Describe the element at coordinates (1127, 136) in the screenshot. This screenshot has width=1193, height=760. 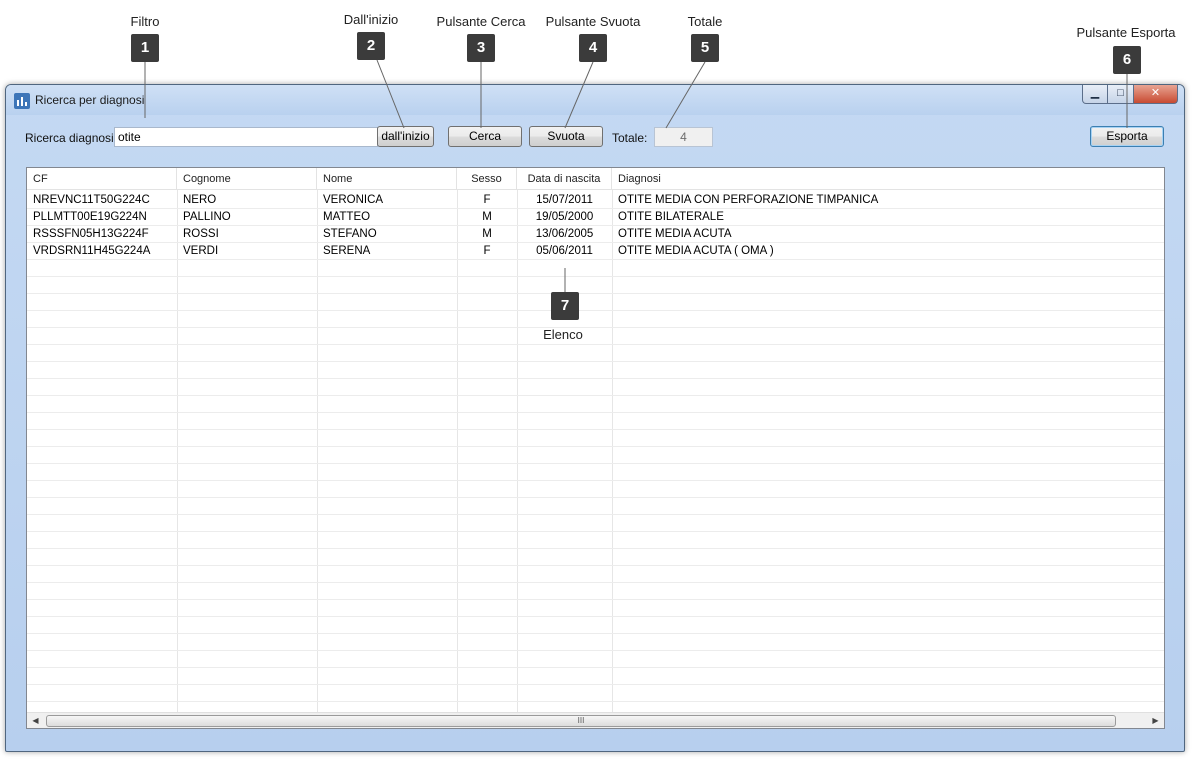
I see `export-button: Esporta` at that location.